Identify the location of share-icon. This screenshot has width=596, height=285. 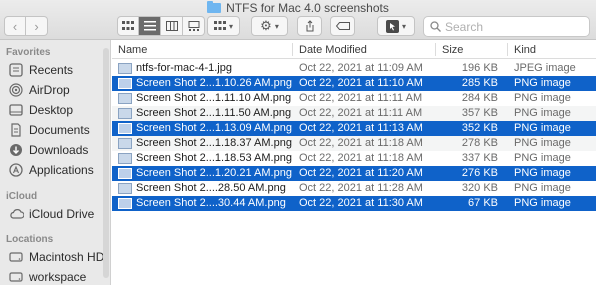
(309, 26).